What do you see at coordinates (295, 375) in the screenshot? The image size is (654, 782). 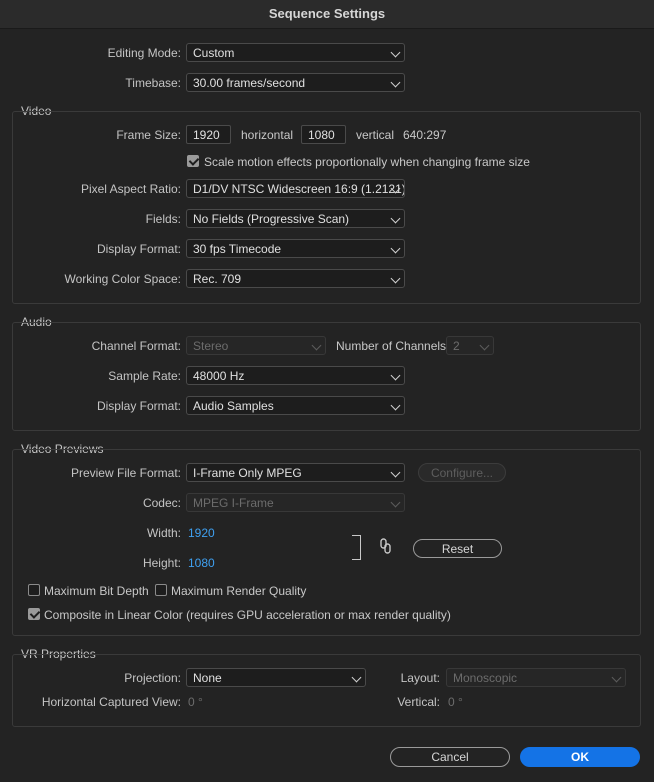 I see `sample-rate-dropdown: 48000 Hz` at bounding box center [295, 375].